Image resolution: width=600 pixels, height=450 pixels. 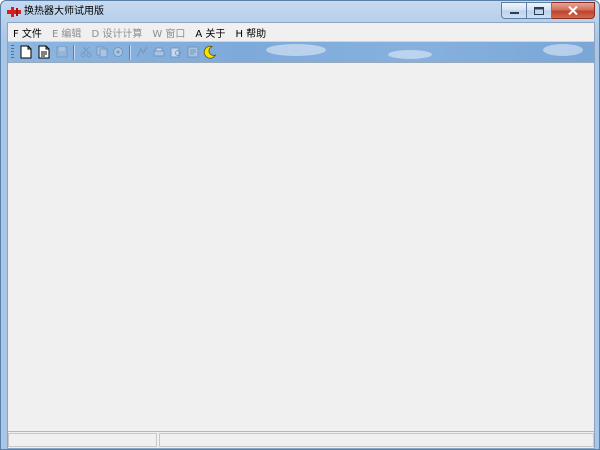 I want to click on open-file-button, so click(x=44, y=52).